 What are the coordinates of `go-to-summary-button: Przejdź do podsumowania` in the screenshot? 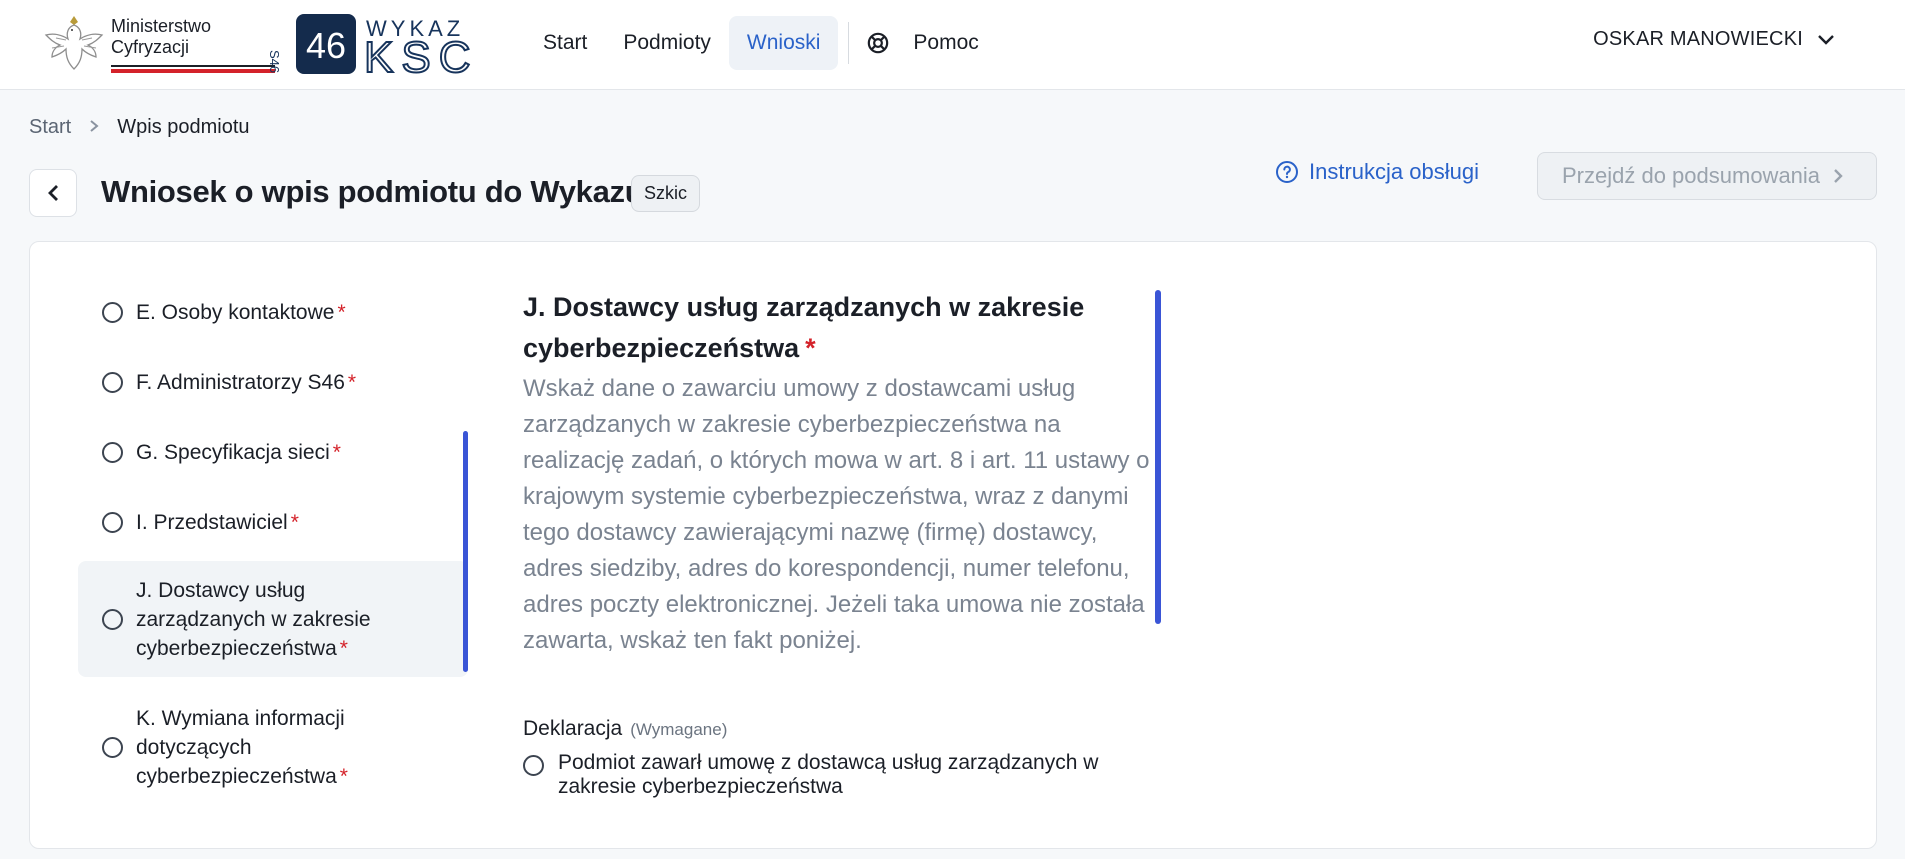 It's located at (1707, 176).